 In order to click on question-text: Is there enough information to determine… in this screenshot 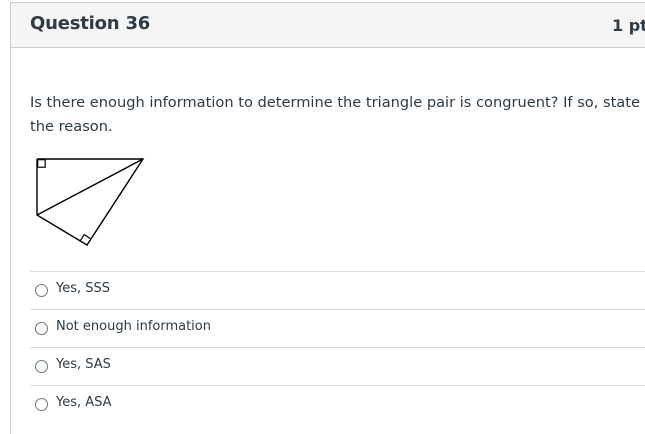, I will do `click(335, 114)`.